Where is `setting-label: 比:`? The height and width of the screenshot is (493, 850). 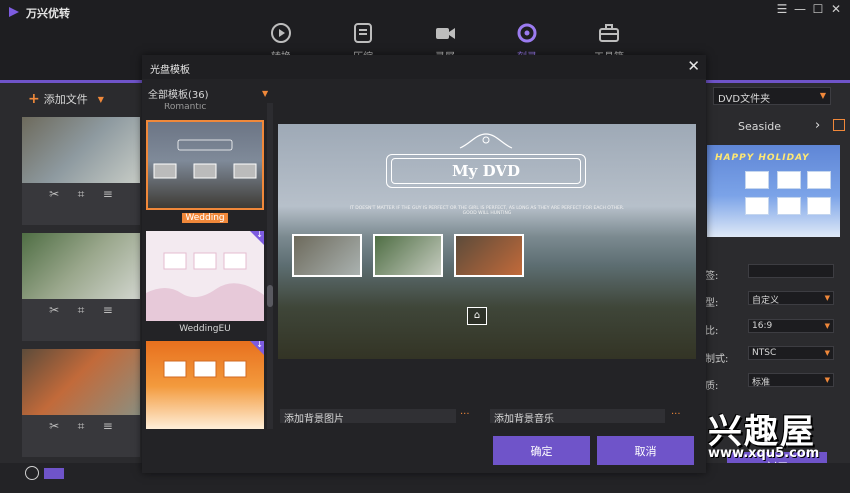
setting-label: 比: is located at coordinates (712, 331).